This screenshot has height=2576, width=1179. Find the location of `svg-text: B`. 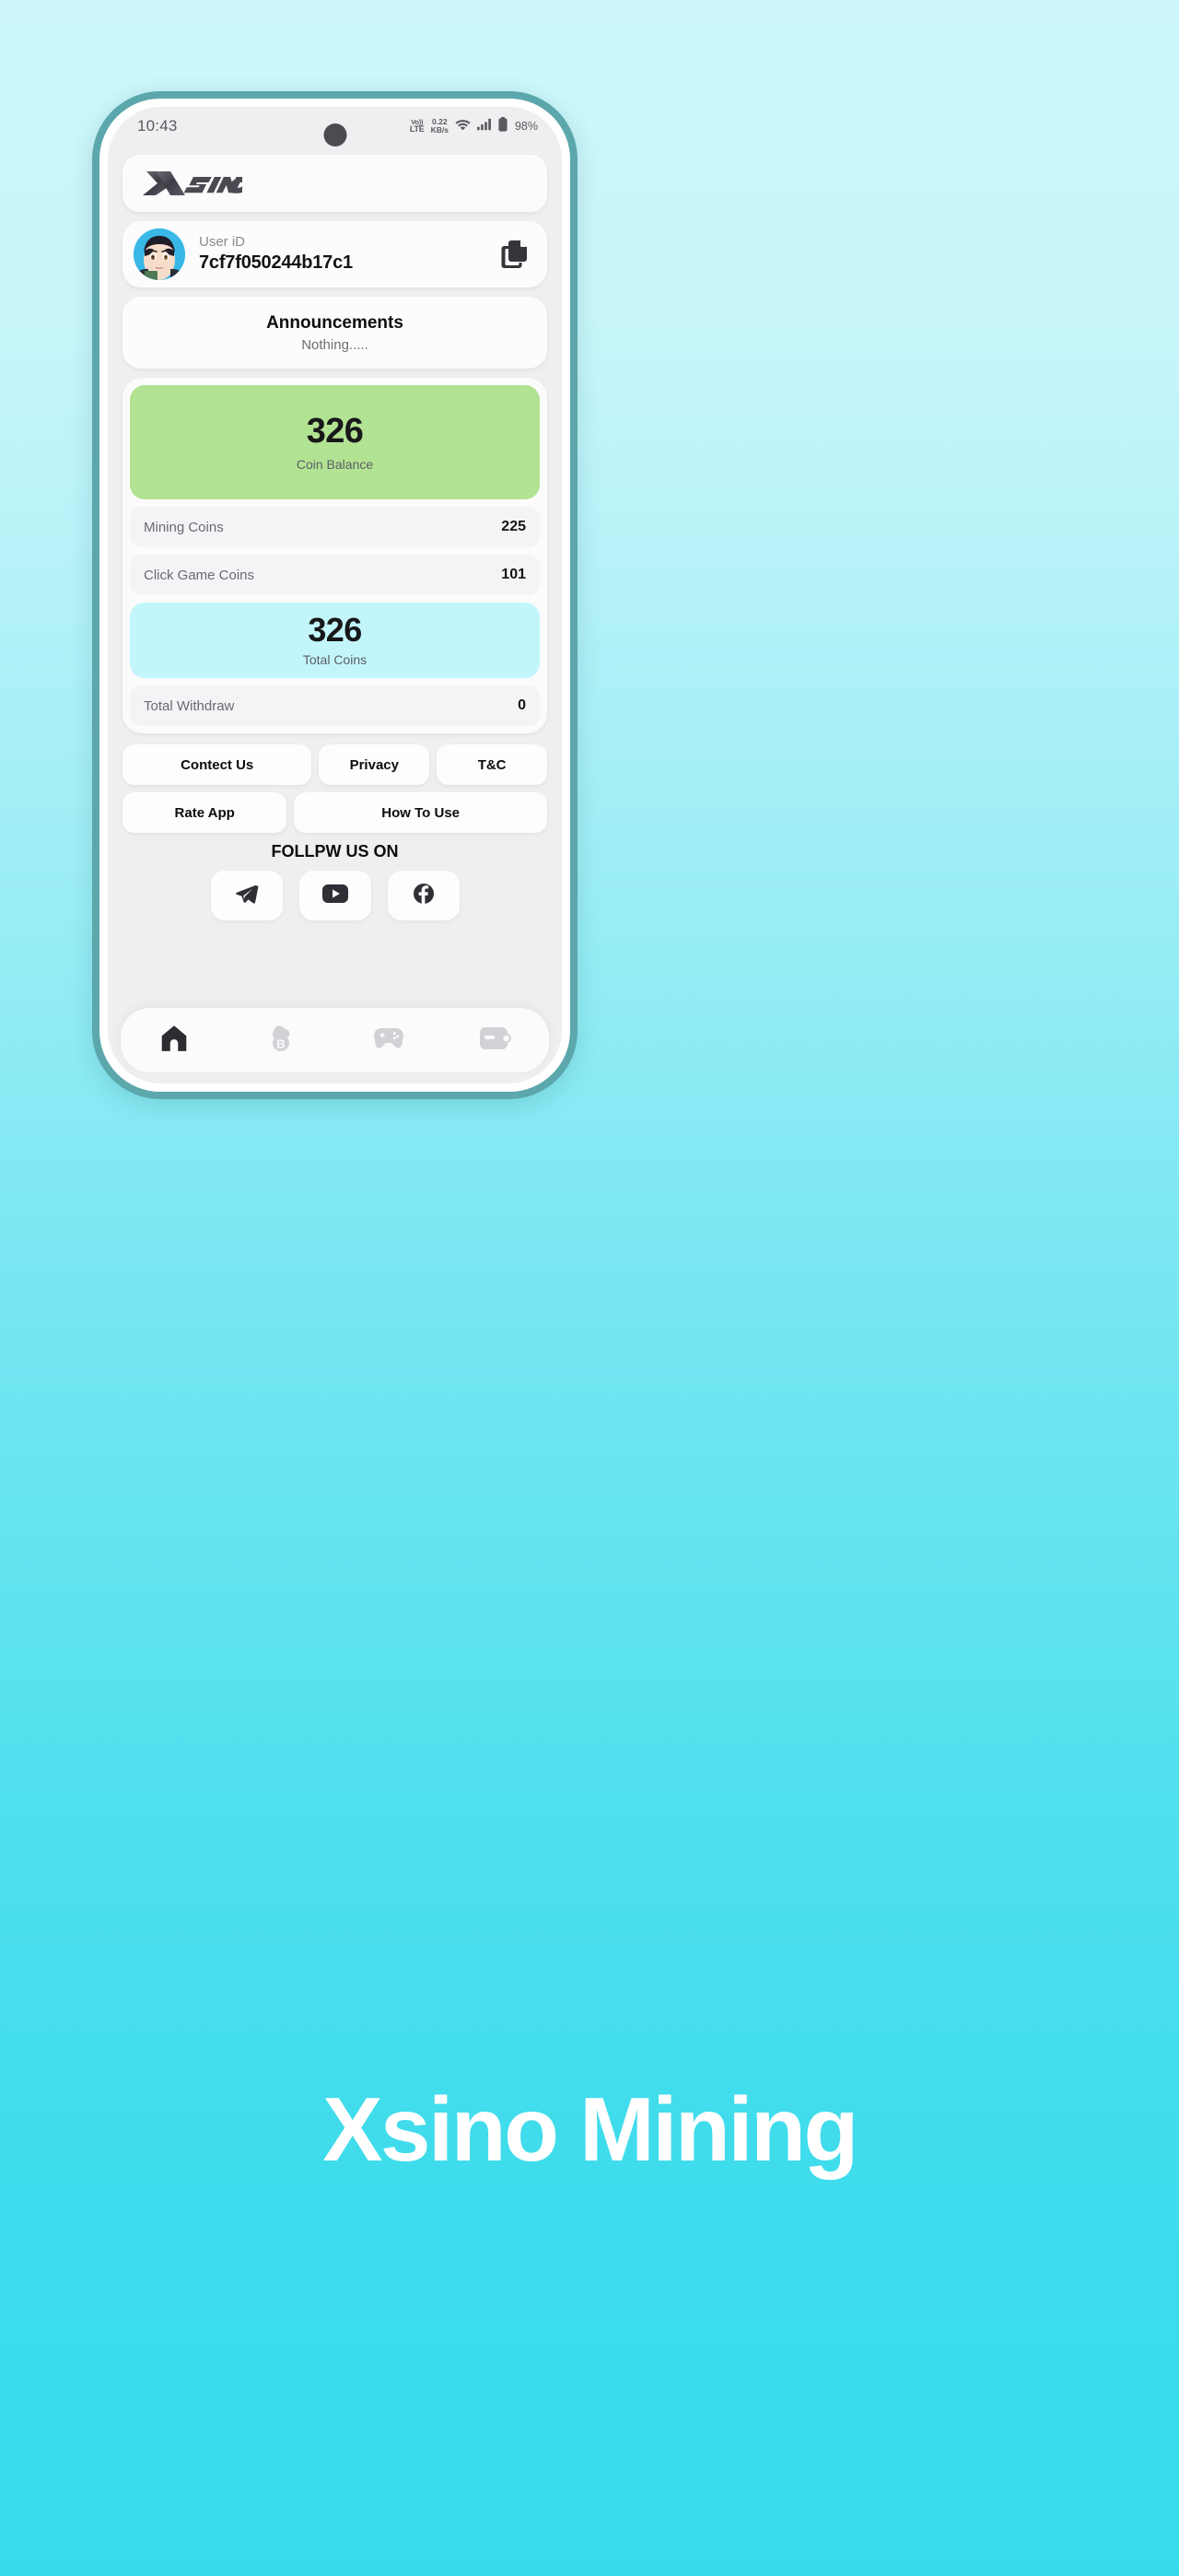

svg-text: B is located at coordinates (281, 1043).